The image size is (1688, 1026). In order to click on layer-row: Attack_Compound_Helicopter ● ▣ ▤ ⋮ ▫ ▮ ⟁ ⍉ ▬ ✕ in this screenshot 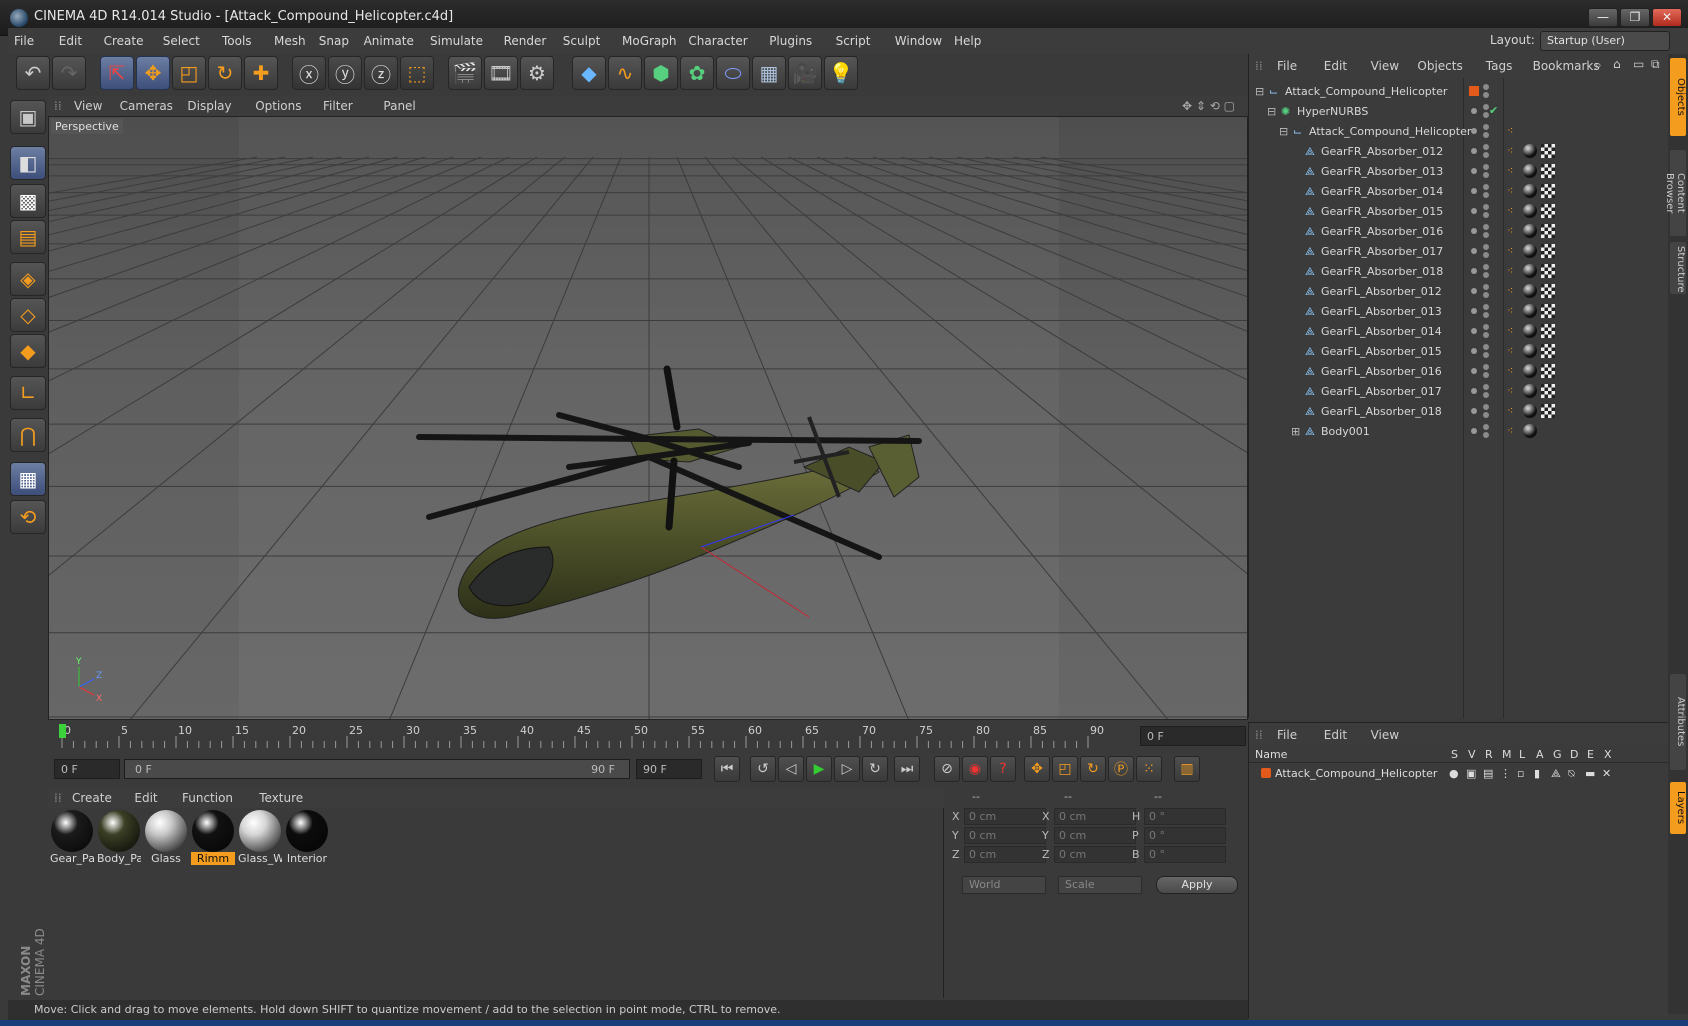, I will do `click(1459, 774)`.